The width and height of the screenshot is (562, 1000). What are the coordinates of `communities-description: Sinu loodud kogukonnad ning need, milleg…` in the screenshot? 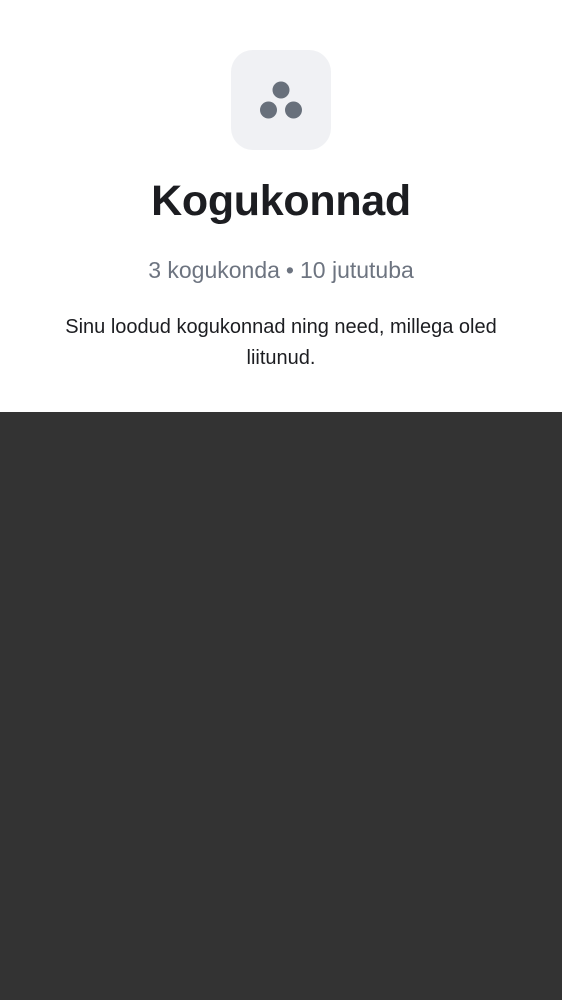 It's located at (281, 342).